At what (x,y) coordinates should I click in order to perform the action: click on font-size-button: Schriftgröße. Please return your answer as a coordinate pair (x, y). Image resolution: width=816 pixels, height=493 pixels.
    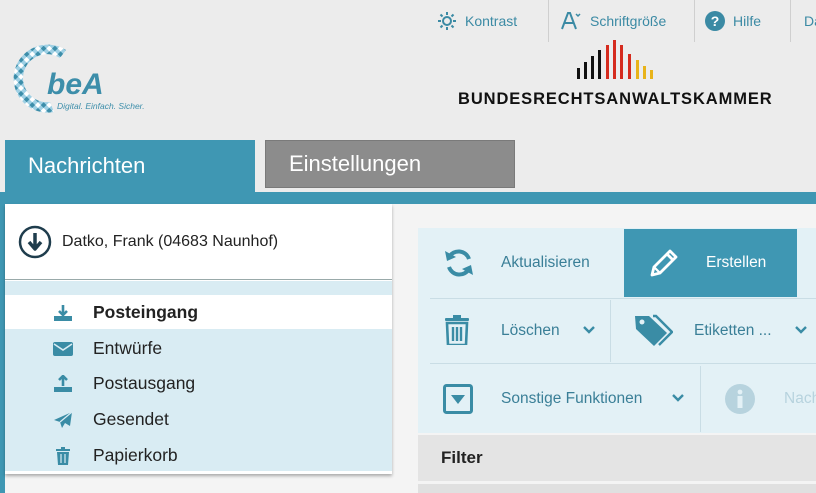
    Looking at the image, I should click on (613, 21).